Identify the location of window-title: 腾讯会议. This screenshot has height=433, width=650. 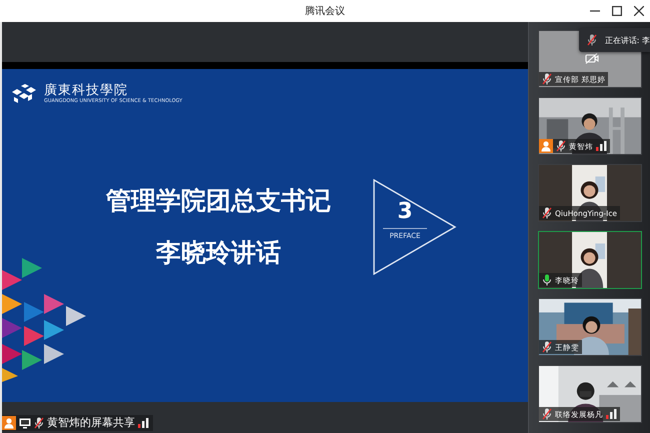
(325, 11).